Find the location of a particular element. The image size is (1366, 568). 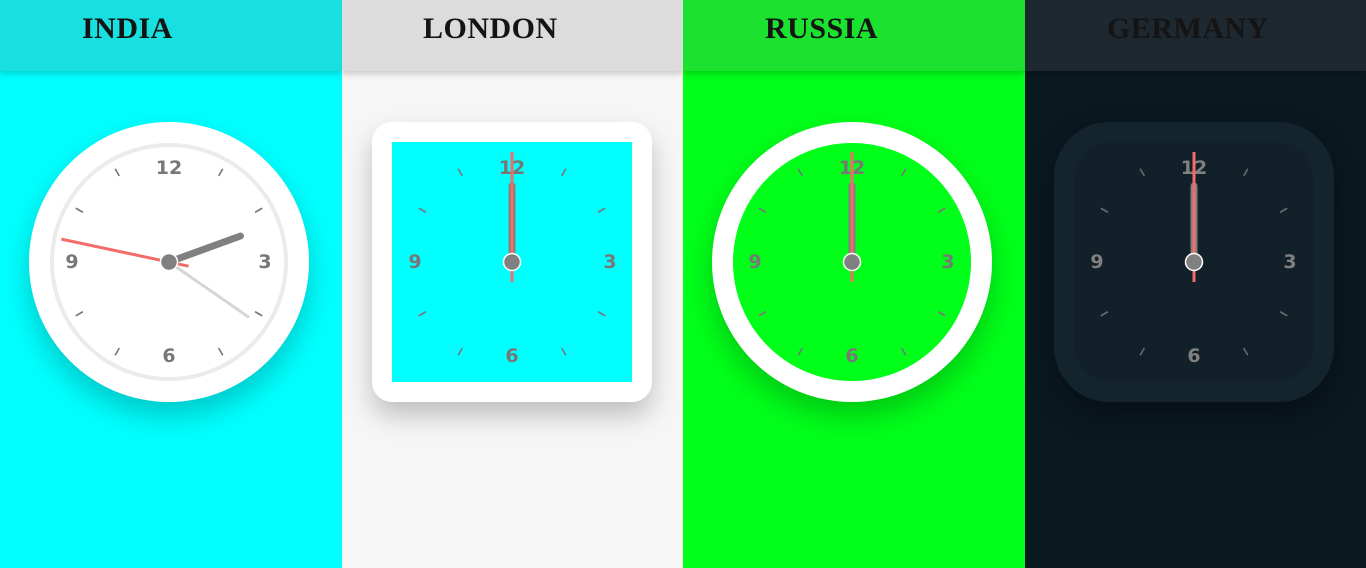

russia-header: RUSSIA is located at coordinates (854, 35).